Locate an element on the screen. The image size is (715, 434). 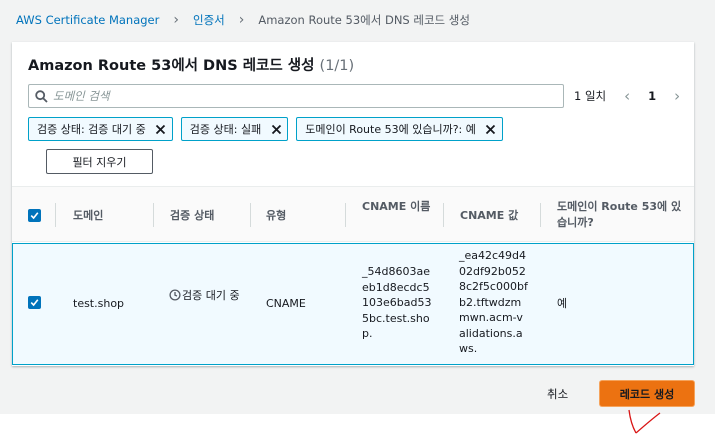
panel-title: Amazon Route 53에서 DNS 레코드 생성 is located at coordinates (171, 66).